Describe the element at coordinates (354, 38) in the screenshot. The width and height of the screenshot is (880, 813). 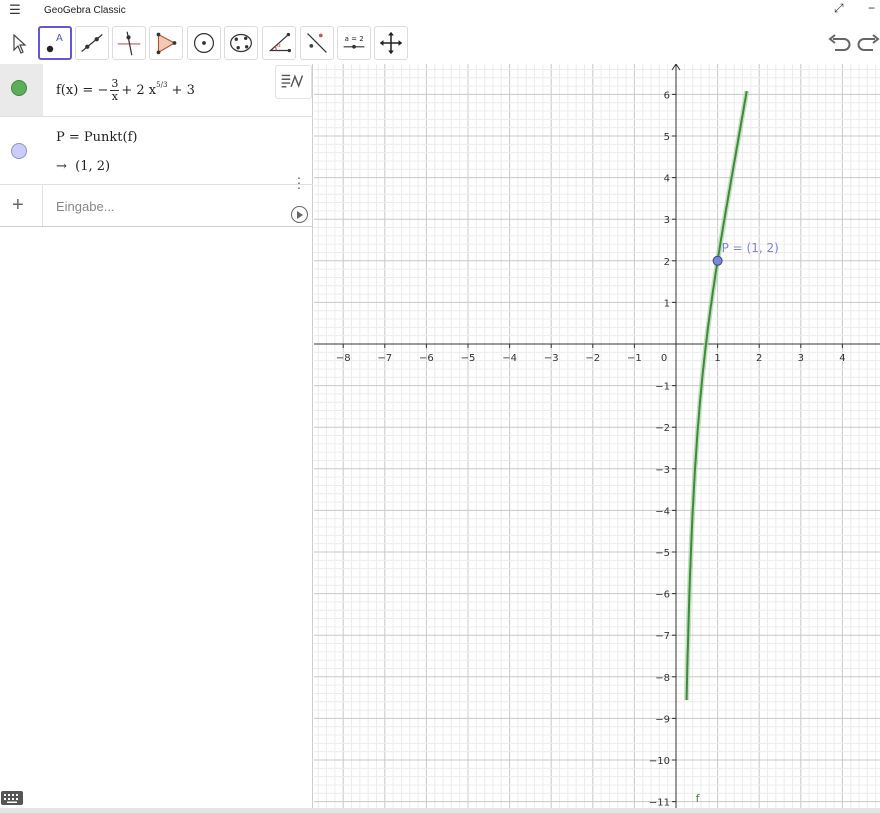
I see `svg-text: a = 2` at that location.